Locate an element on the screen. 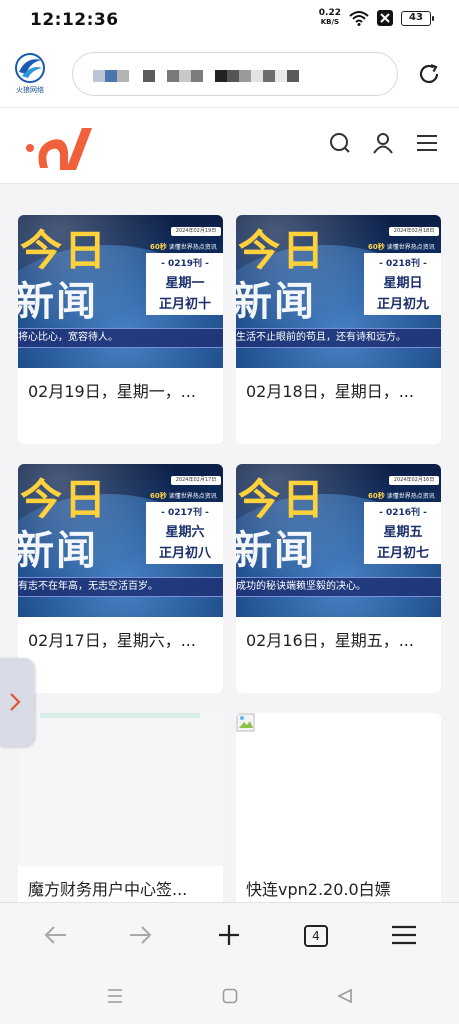 Image resolution: width=459 pixels, height=1024 pixels. new-tab-icon is located at coordinates (229, 937).